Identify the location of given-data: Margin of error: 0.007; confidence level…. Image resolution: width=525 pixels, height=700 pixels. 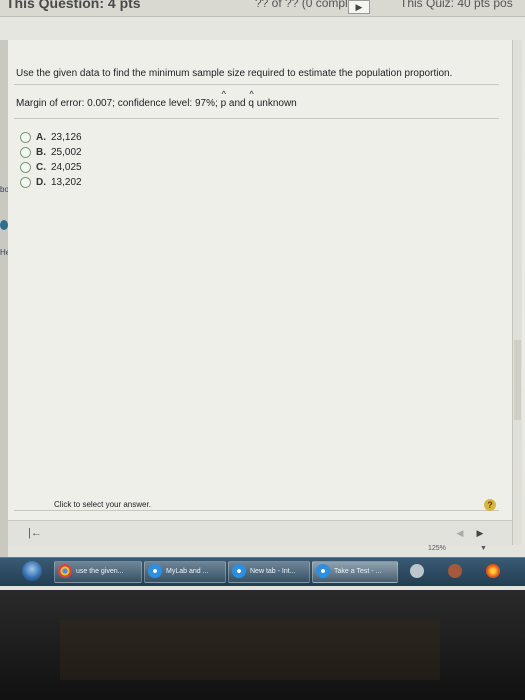
(156, 99).